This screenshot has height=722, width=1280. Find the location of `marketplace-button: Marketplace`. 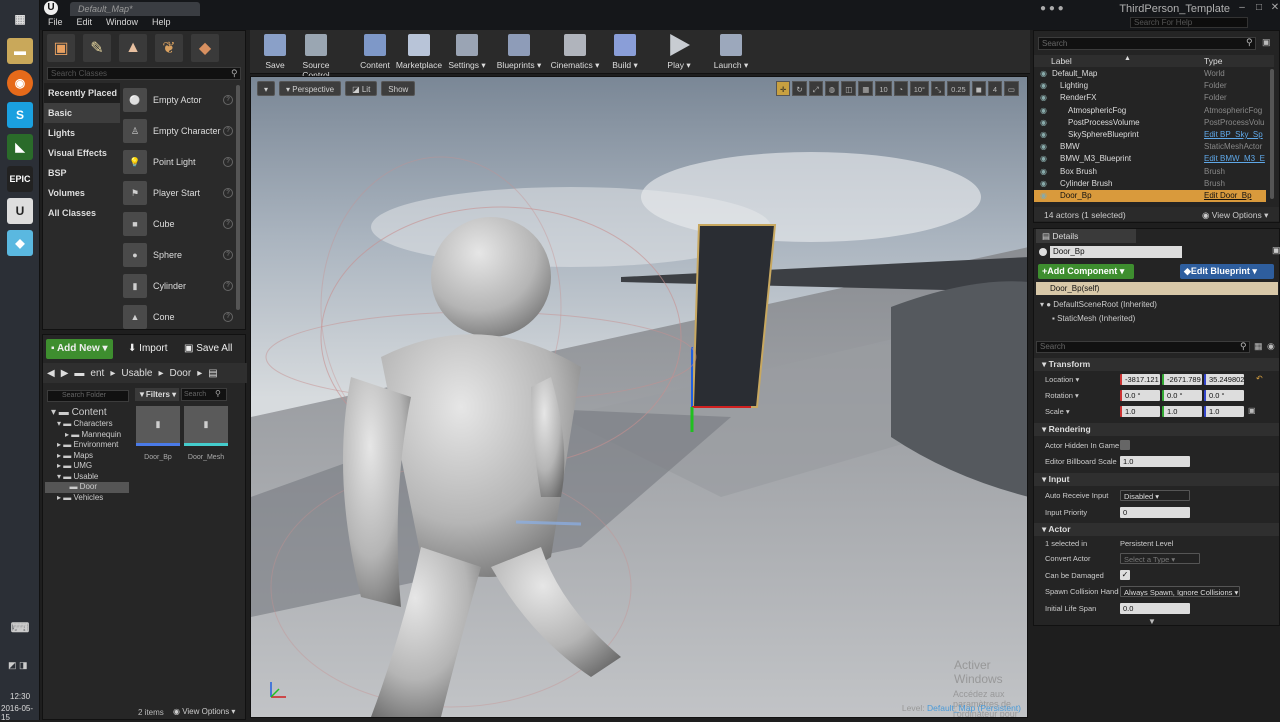

marketplace-button: Marketplace is located at coordinates (419, 52).